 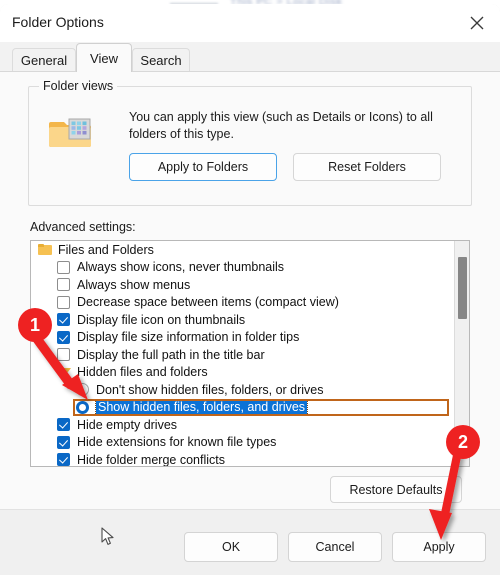 I want to click on close-icon, so click(x=477, y=23).